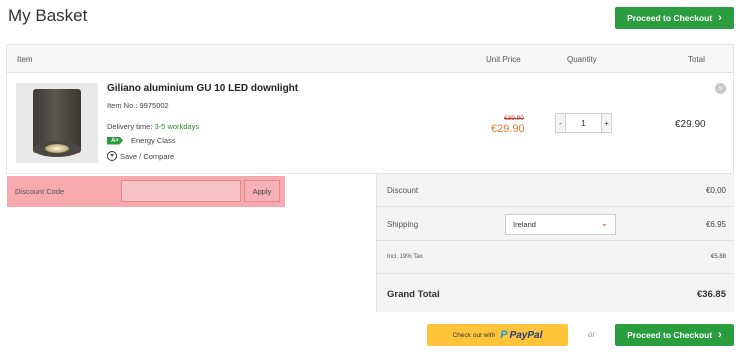 The image size is (740, 357). I want to click on delivery-value: 3-5 workdays, so click(177, 126).